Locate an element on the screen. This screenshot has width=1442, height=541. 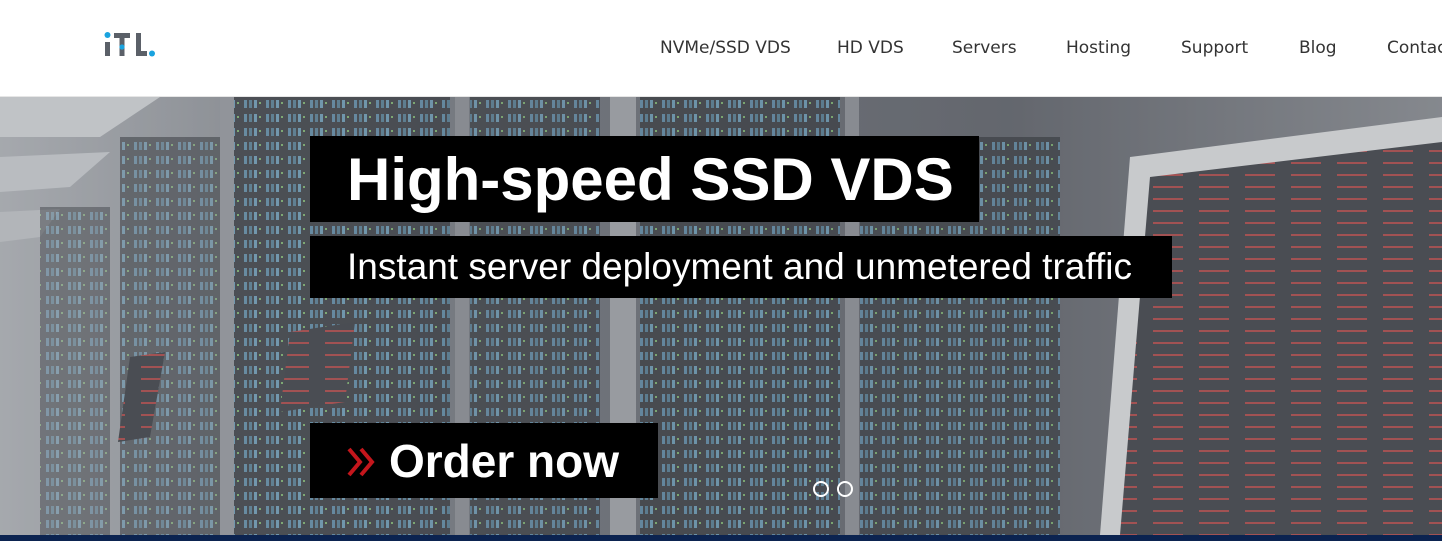
nav-item-nvme-ssd-vds: NVMe/SSD VDS is located at coordinates (725, 48).